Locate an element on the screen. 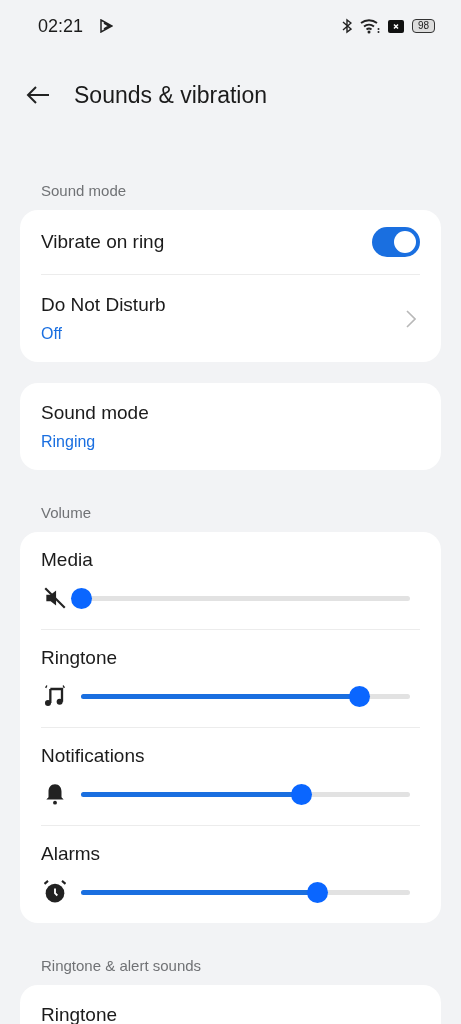  battery-level: 98 is located at coordinates (423, 26).